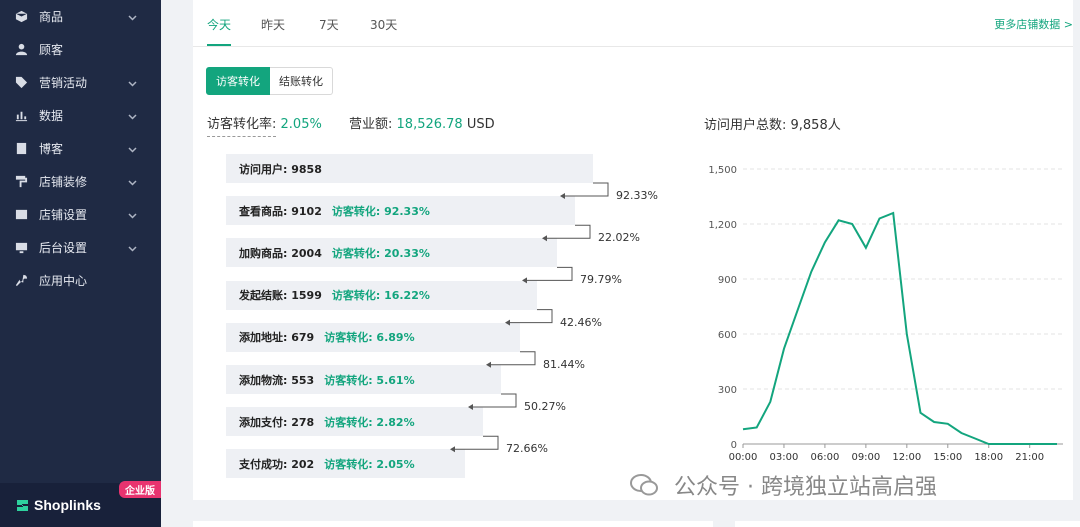  I want to click on revenue-value: 18,526.78, so click(429, 124).